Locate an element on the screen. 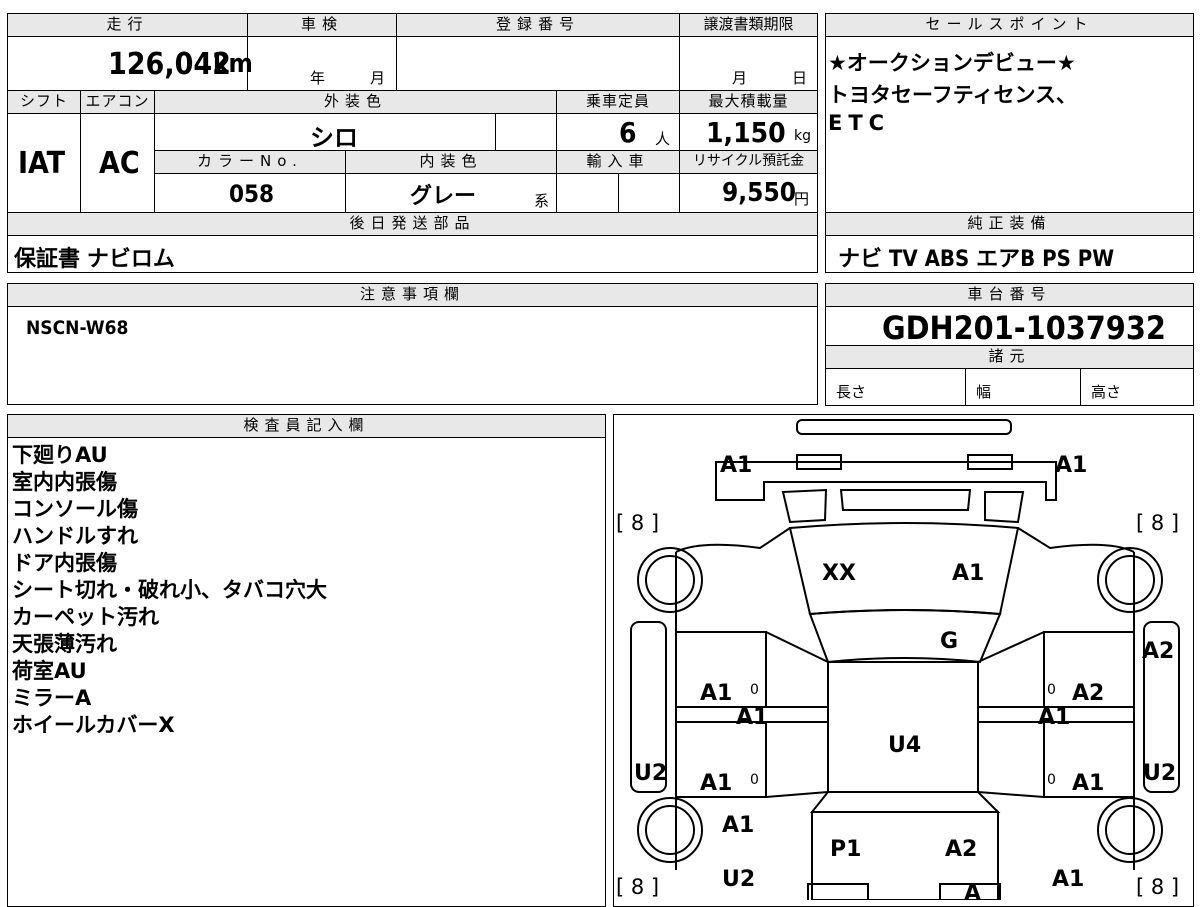  tire-rl is located at coordinates (670, 830).